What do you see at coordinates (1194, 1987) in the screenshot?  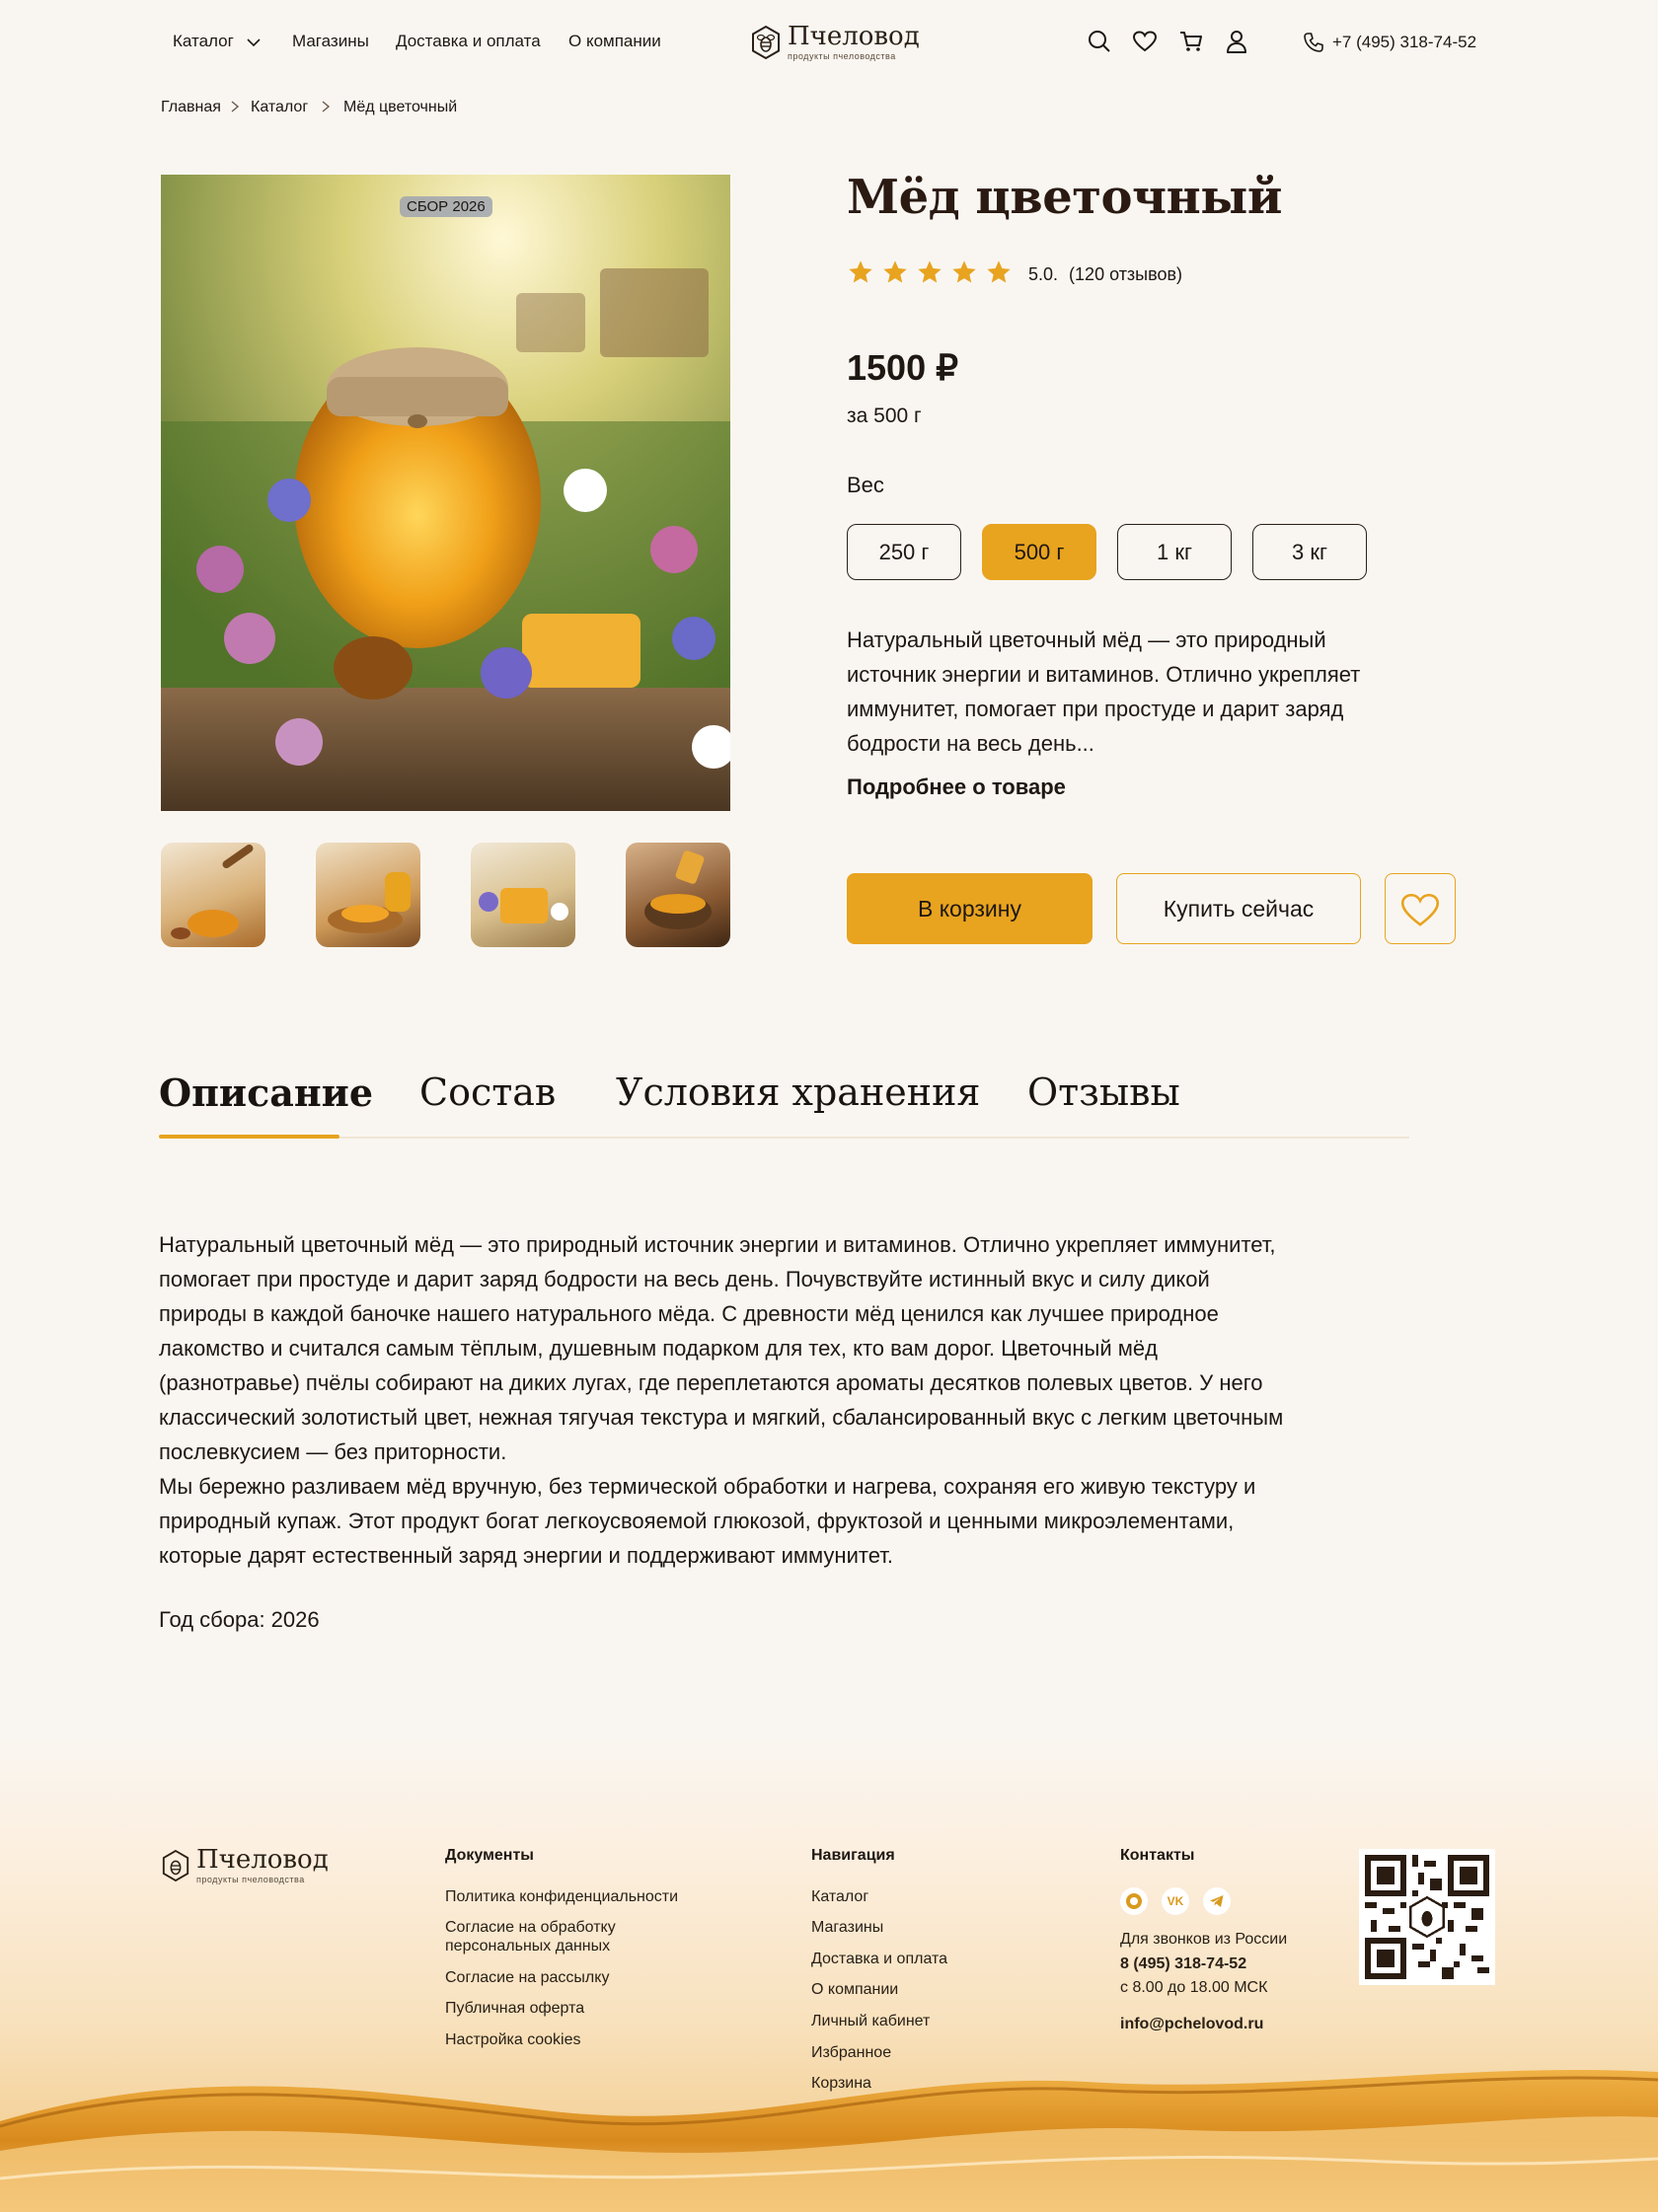 I see `footer-hours: с 8.00 до 18.00 МСК` at bounding box center [1194, 1987].